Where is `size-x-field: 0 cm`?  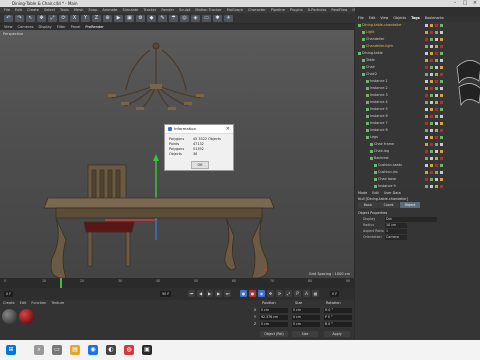 size-x-field: 0 cm is located at coordinates (306, 310).